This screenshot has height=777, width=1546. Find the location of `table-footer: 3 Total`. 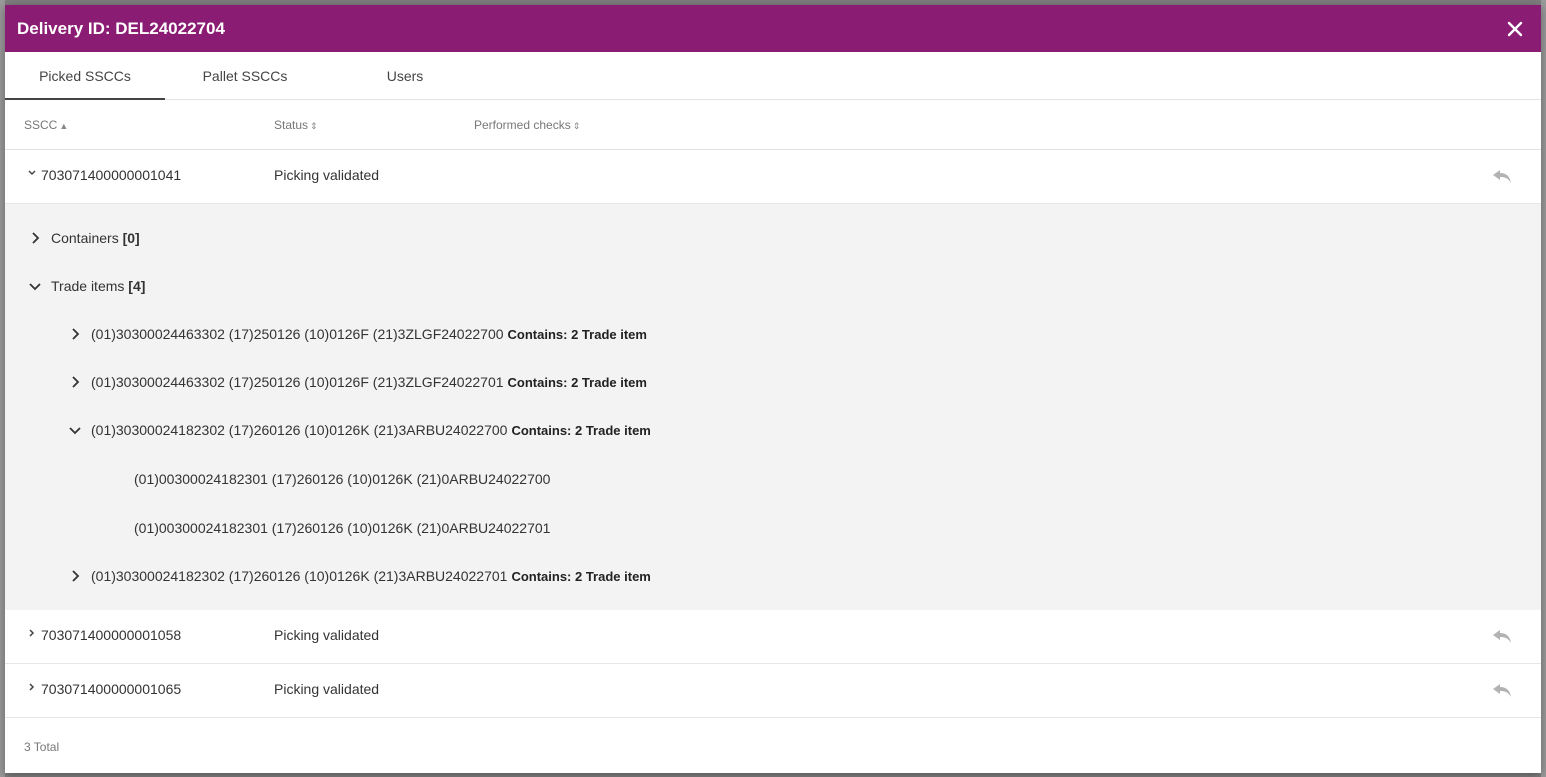

table-footer: 3 Total is located at coordinates (773, 747).